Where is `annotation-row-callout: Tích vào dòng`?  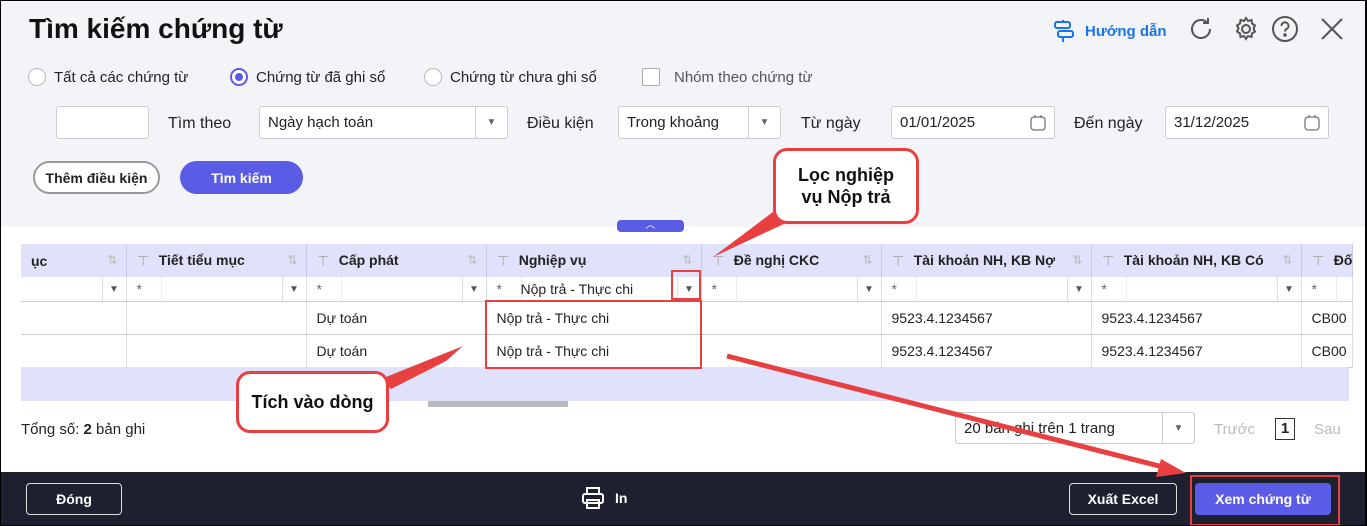
annotation-row-callout: Tích vào dòng is located at coordinates (312, 402).